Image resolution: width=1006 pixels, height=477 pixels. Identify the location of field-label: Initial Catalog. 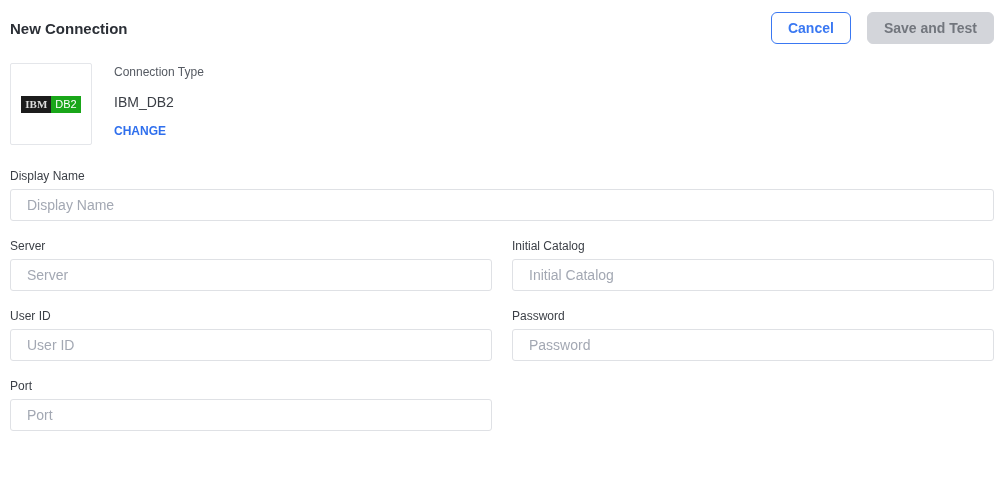
(549, 246).